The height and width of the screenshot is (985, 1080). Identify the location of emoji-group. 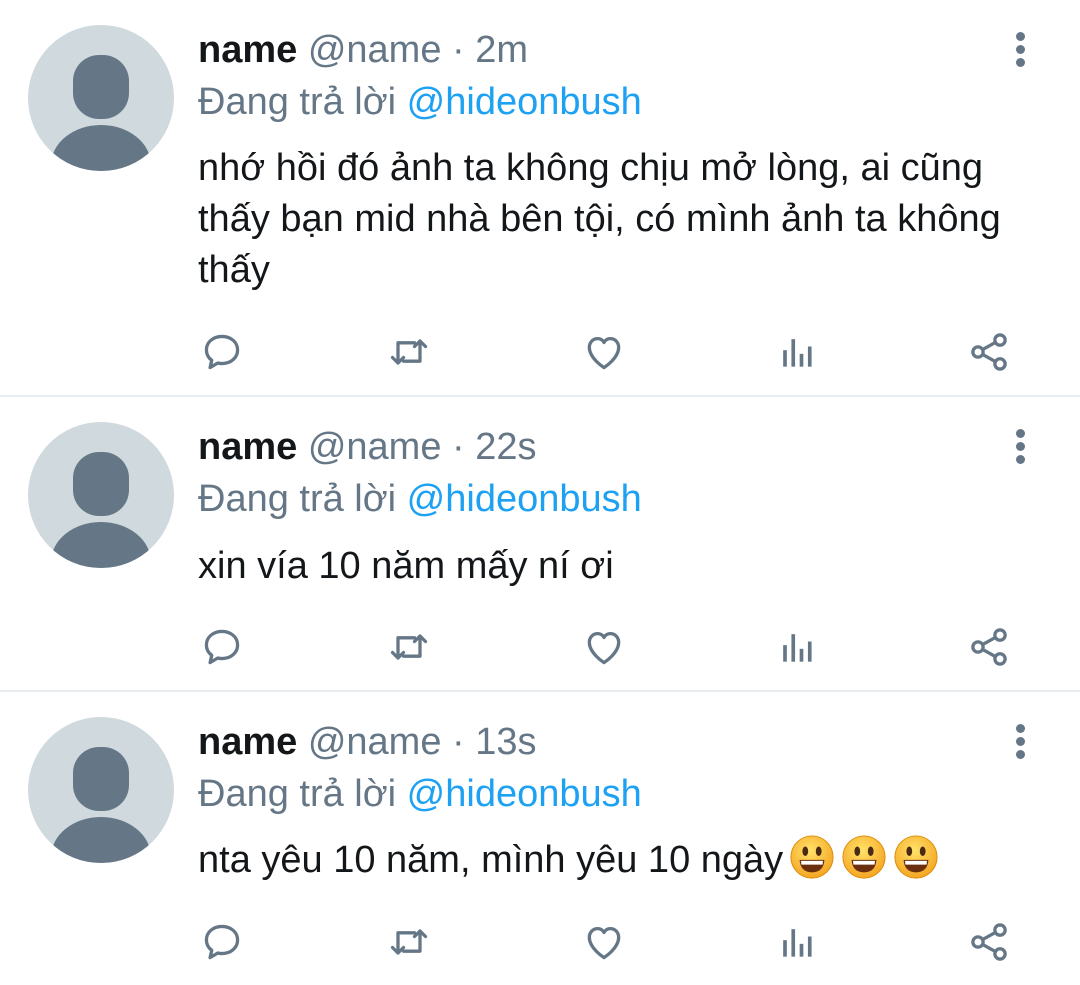
(861, 858).